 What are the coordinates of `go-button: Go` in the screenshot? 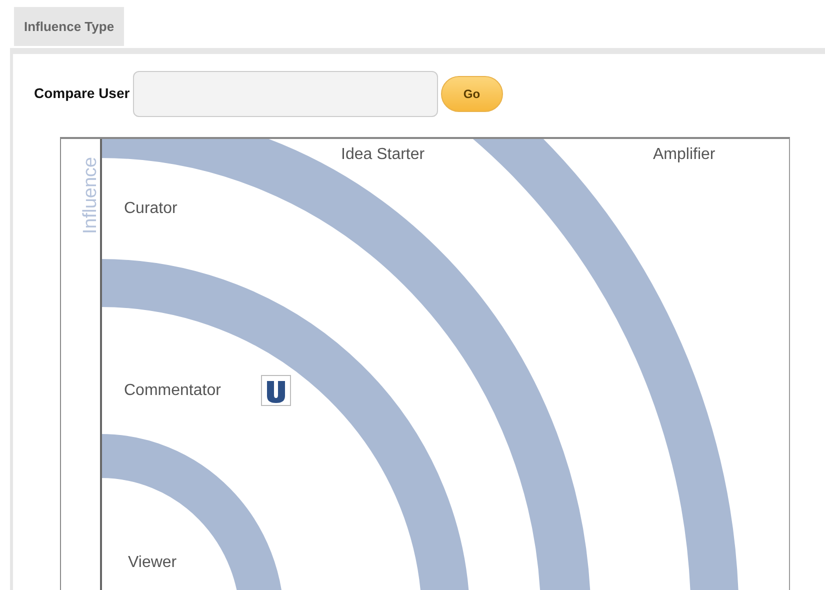 It's located at (471, 94).